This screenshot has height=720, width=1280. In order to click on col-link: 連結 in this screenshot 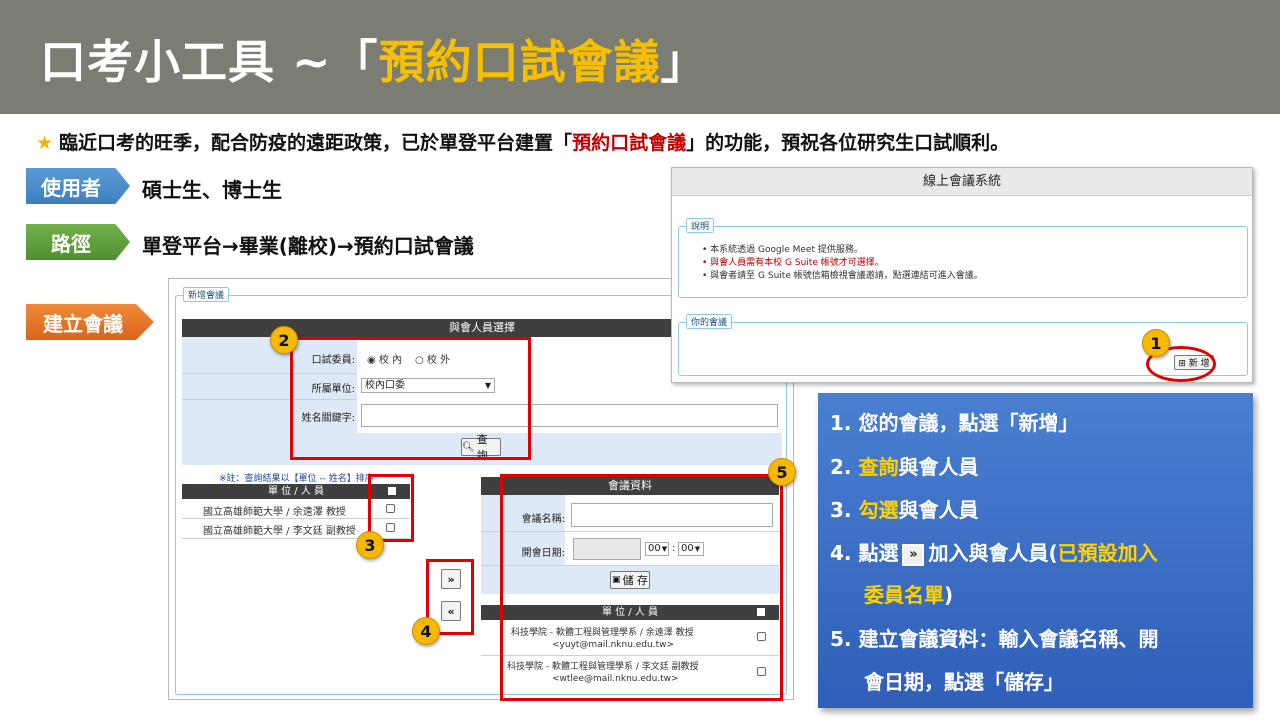, I will do `click(1055, 343)`.